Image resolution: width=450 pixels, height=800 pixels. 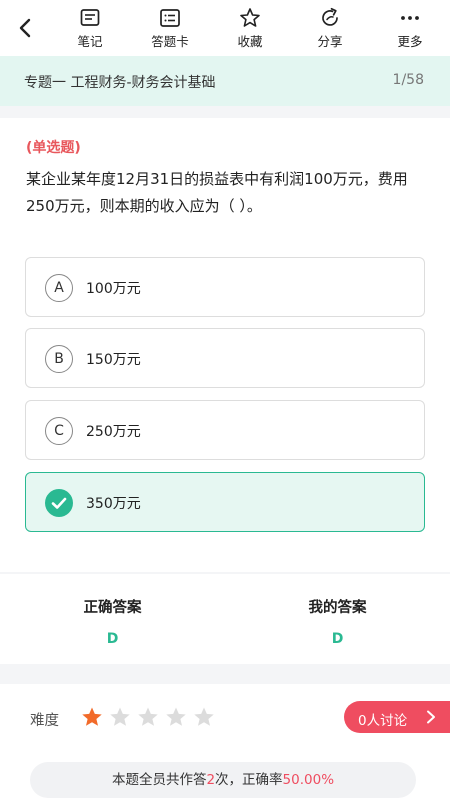 What do you see at coordinates (383, 721) in the screenshot?
I see `discussion-label: 0人讨论` at bounding box center [383, 721].